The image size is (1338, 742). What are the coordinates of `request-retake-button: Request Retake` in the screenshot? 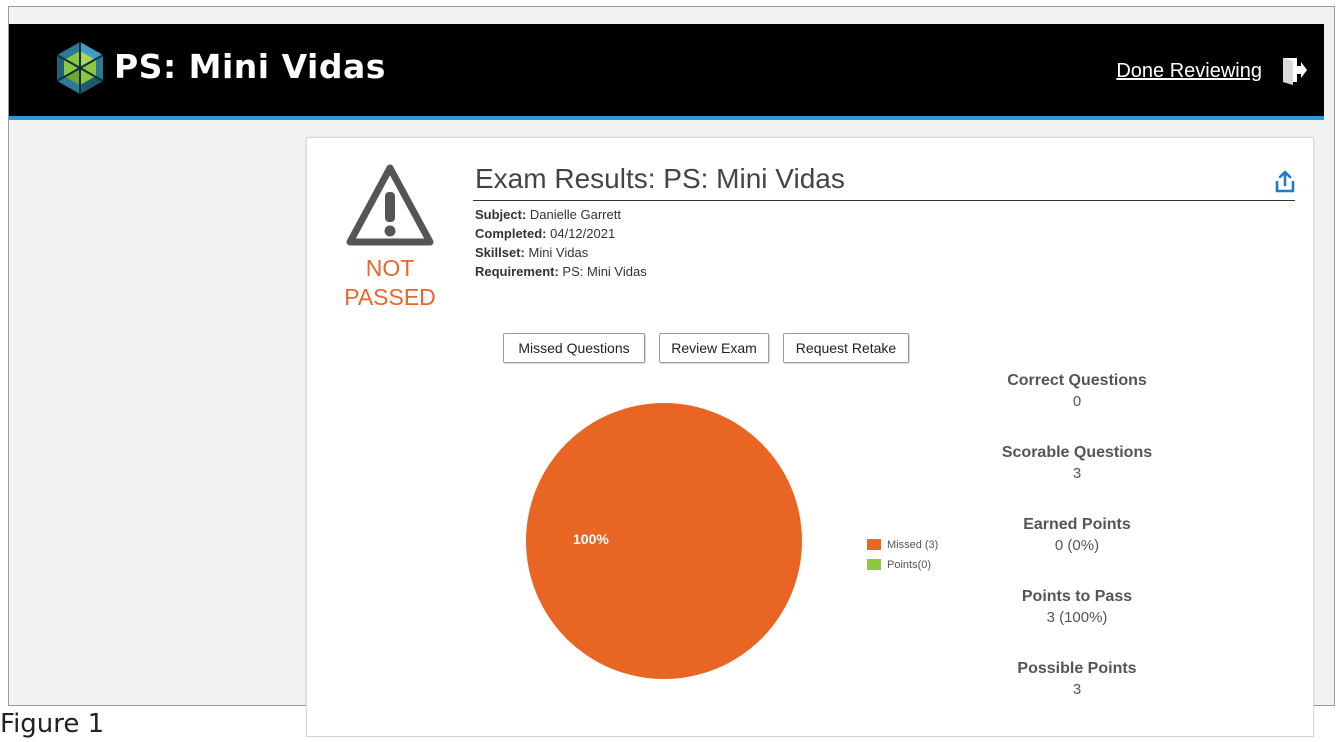 It's located at (846, 348).